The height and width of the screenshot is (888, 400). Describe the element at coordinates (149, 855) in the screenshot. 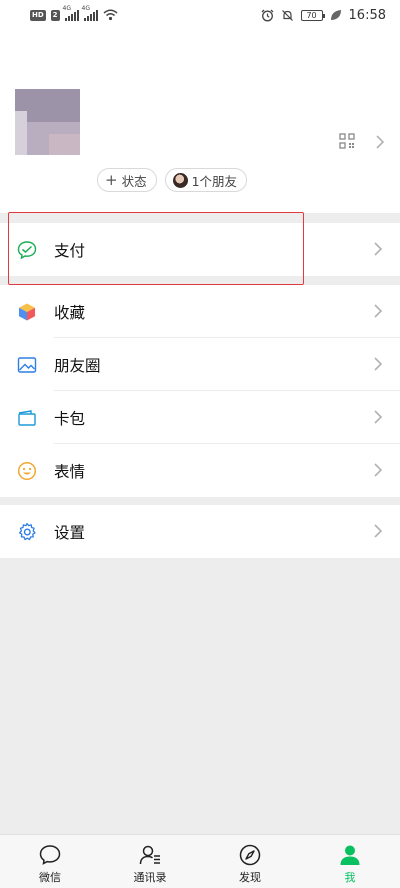

I see `contacts-person-icon` at that location.